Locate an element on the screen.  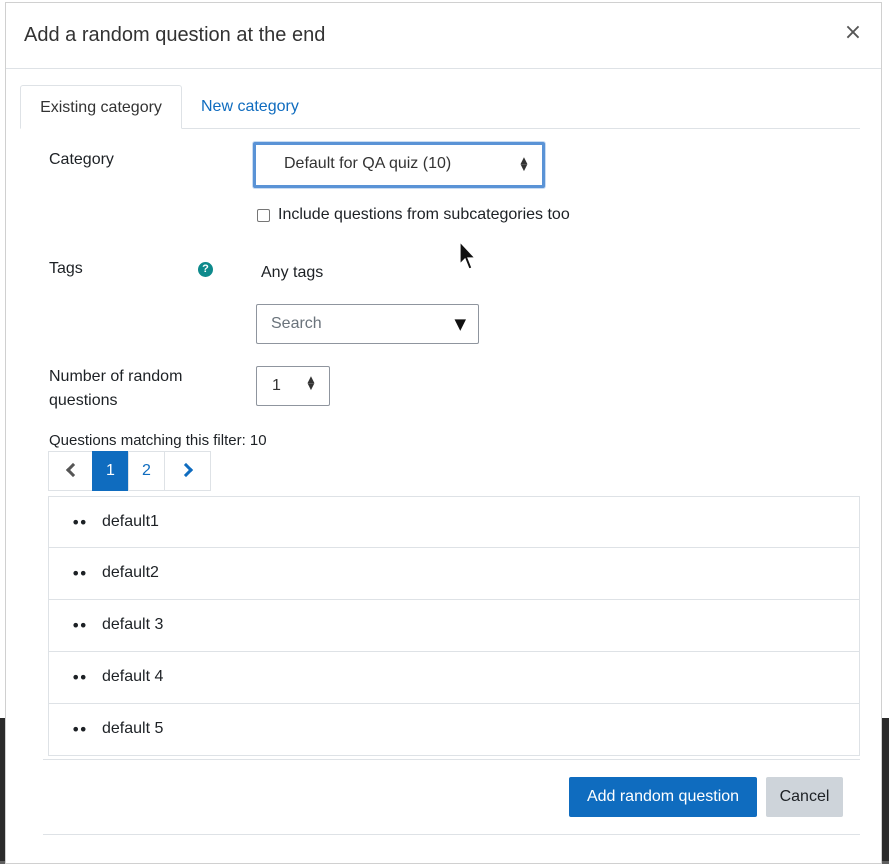
chevron-right-icon is located at coordinates (185, 470).